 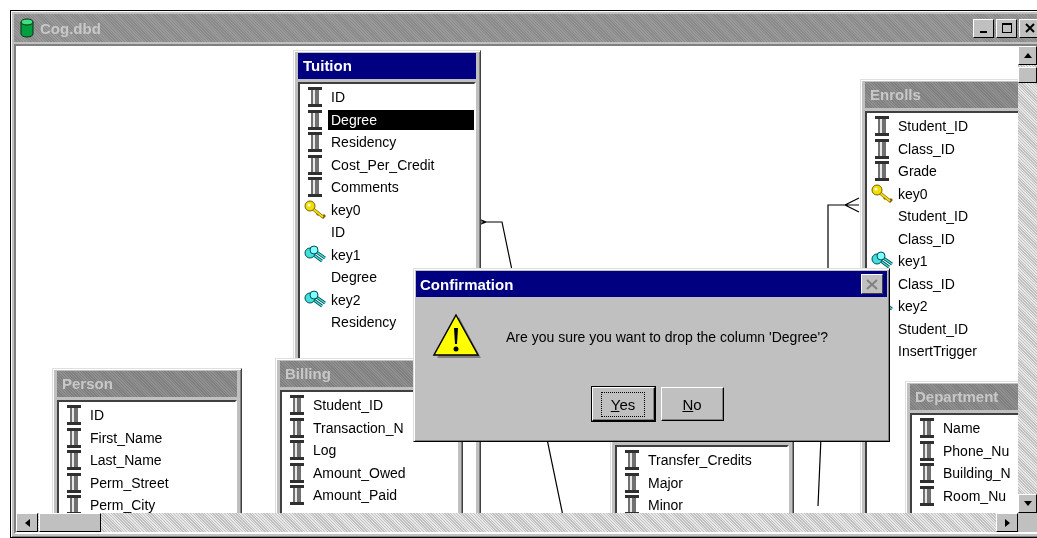 I want to click on left-arrow-icon, so click(x=27, y=522).